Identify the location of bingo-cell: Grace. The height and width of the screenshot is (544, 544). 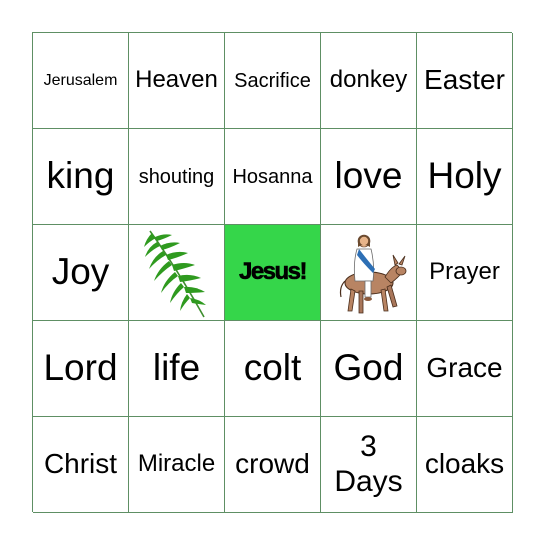
(465, 369).